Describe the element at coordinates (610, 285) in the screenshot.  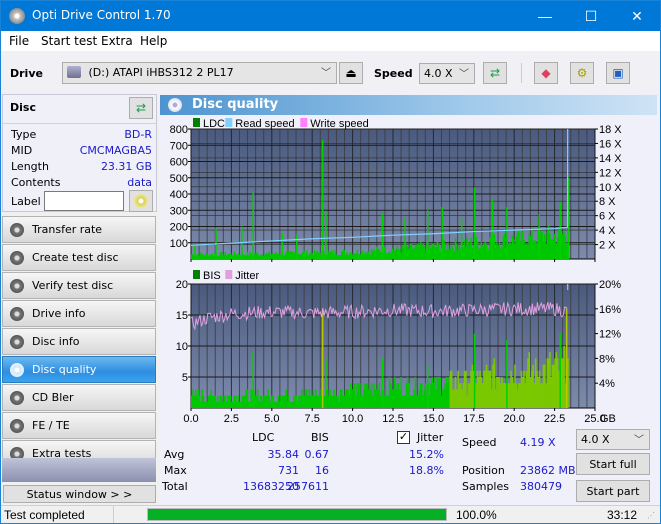
I see `y-tick-label-right: 20%` at that location.